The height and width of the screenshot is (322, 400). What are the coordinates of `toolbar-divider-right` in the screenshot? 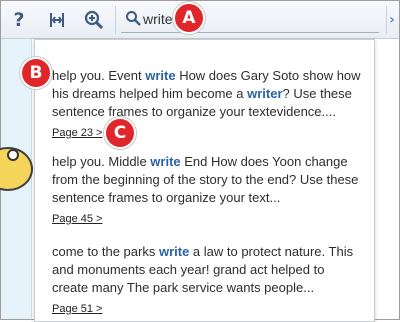 It's located at (386, 20).